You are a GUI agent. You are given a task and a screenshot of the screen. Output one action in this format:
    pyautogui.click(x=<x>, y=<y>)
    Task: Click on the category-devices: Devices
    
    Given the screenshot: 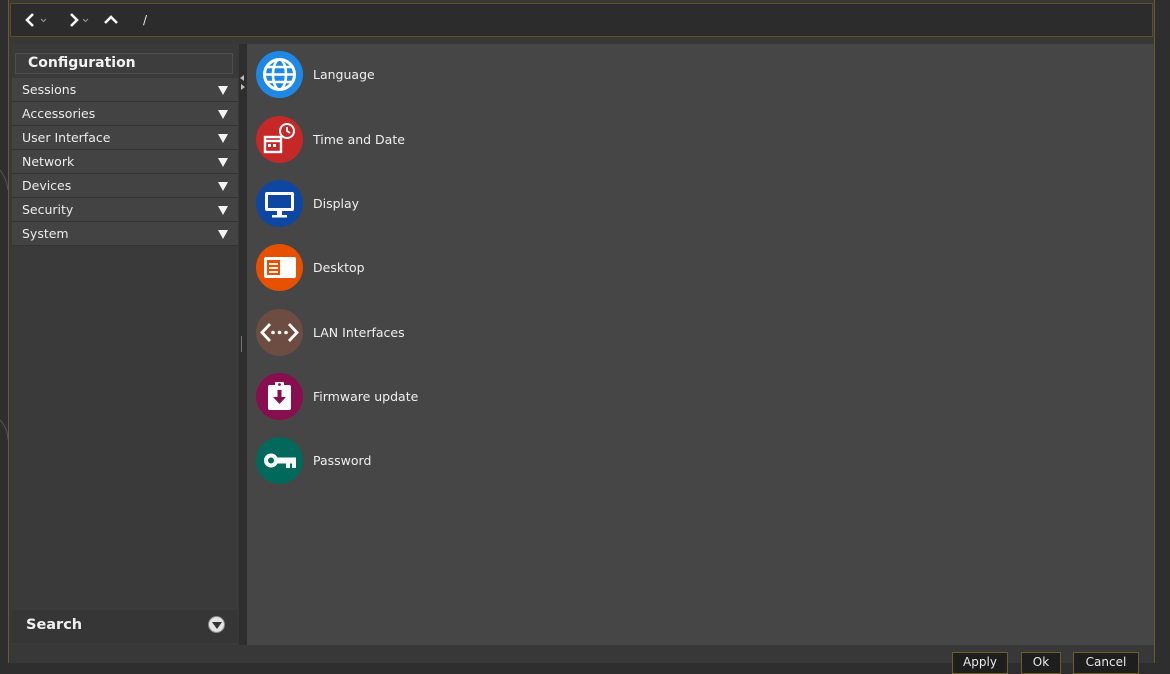 What is the action you would take?
    pyautogui.click(x=125, y=186)
    